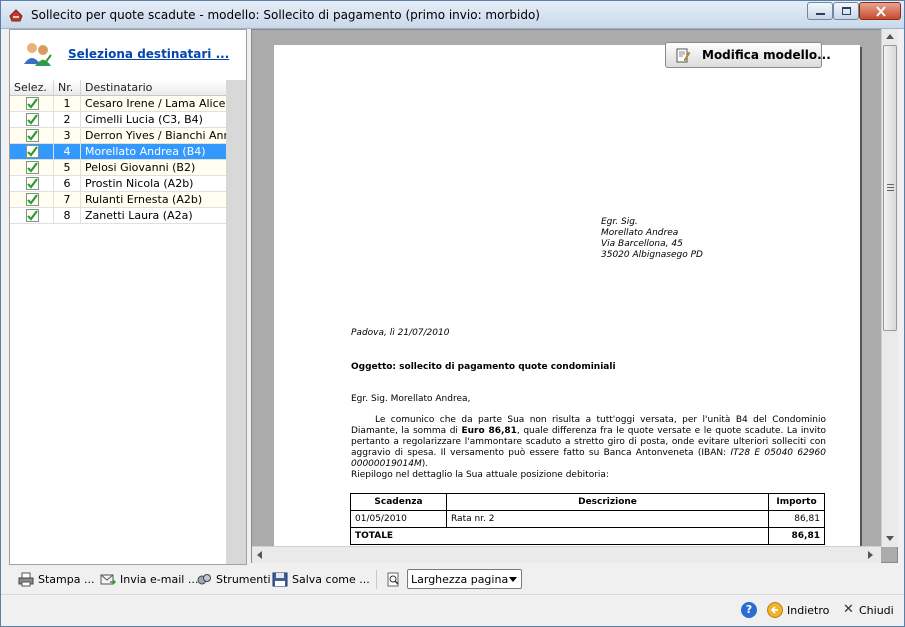  What do you see at coordinates (67, 88) in the screenshot?
I see `column-header-number: Nr.` at bounding box center [67, 88].